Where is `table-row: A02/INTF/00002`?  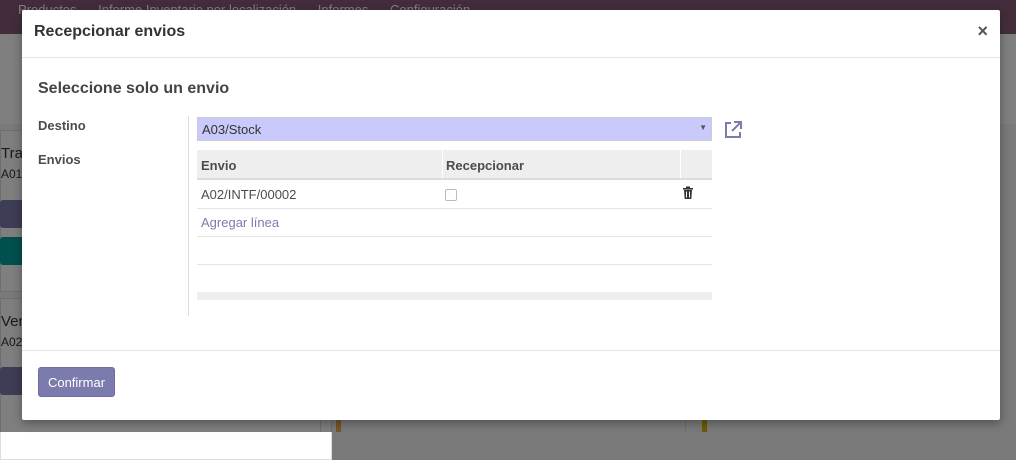 table-row: A02/INTF/00002 is located at coordinates (454, 194).